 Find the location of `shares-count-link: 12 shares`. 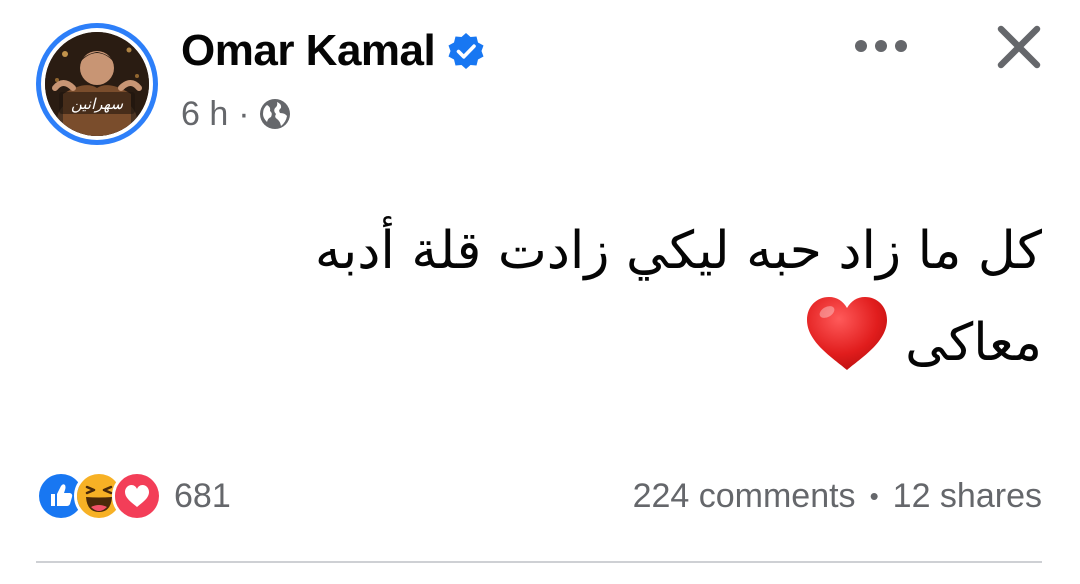

shares-count-link: 12 shares is located at coordinates (967, 496).